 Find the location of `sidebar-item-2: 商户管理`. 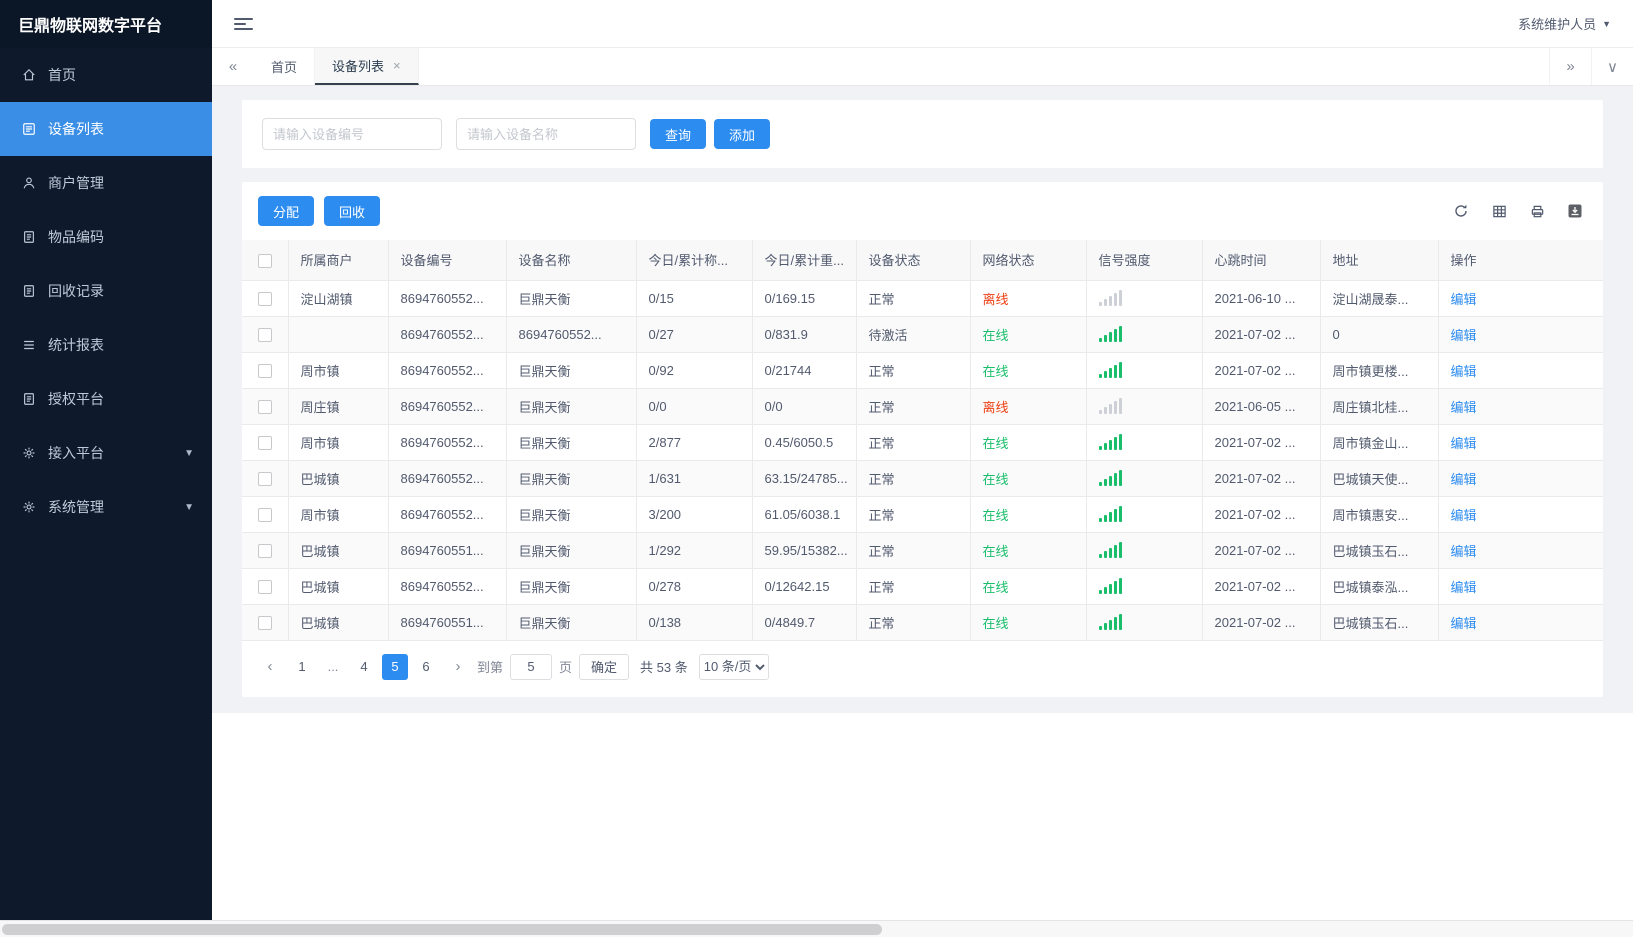

sidebar-item-2: 商户管理 is located at coordinates (106, 183).